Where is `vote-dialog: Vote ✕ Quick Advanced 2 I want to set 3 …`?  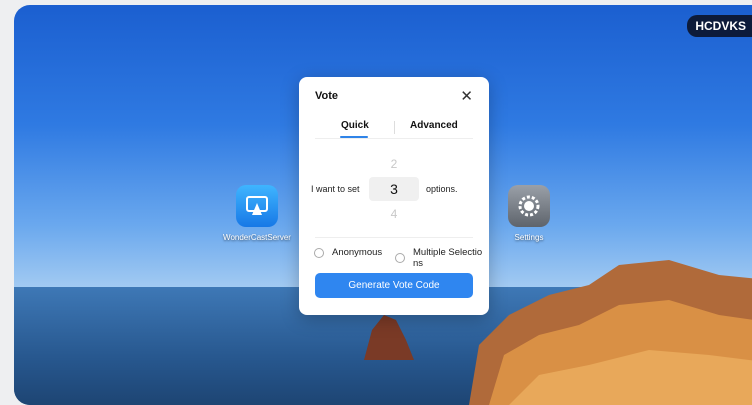
vote-dialog: Vote ✕ Quick Advanced 2 I want to set 3 … is located at coordinates (394, 196).